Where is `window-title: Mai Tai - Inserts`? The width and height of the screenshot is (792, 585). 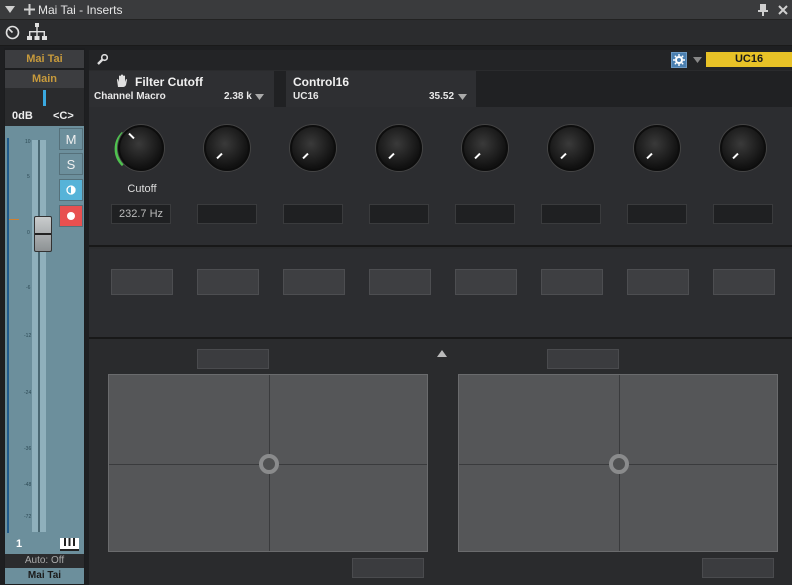 window-title: Mai Tai - Inserts is located at coordinates (80, 10).